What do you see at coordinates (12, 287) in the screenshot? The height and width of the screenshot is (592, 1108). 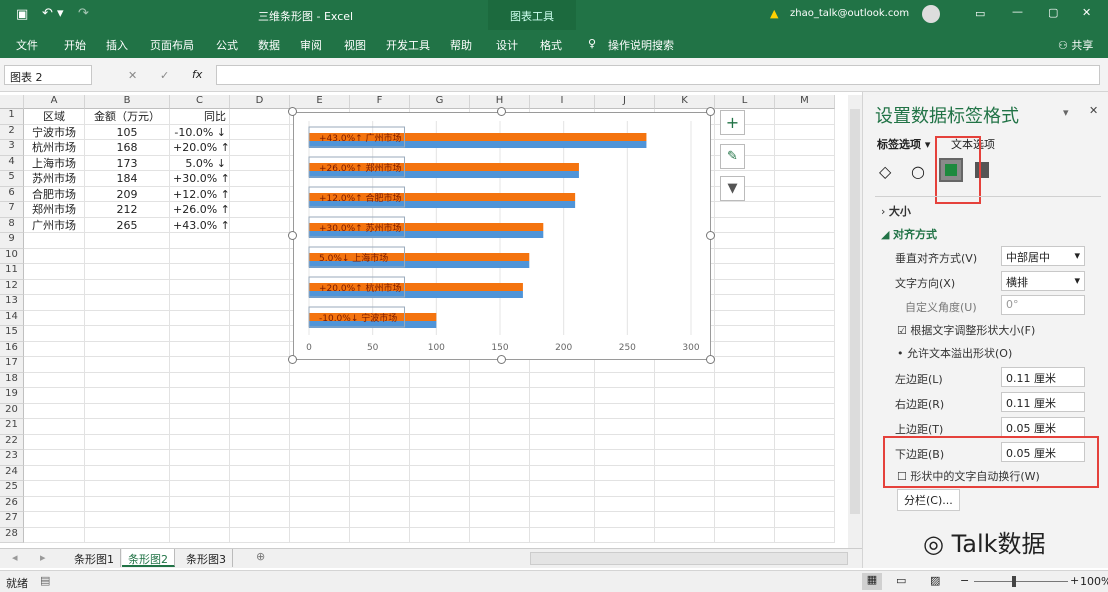 I see `row-header: 12` at bounding box center [12, 287].